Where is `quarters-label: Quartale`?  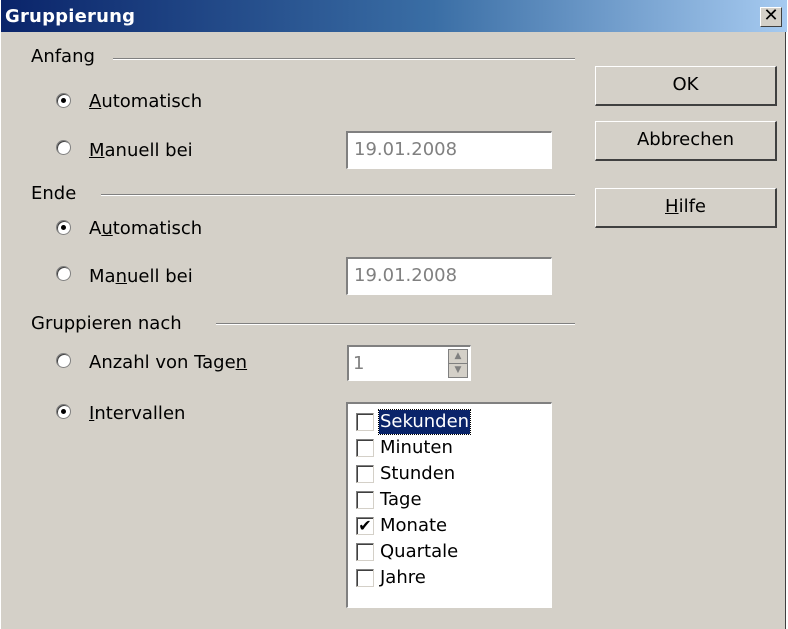
quarters-label: Quartale is located at coordinates (419, 552).